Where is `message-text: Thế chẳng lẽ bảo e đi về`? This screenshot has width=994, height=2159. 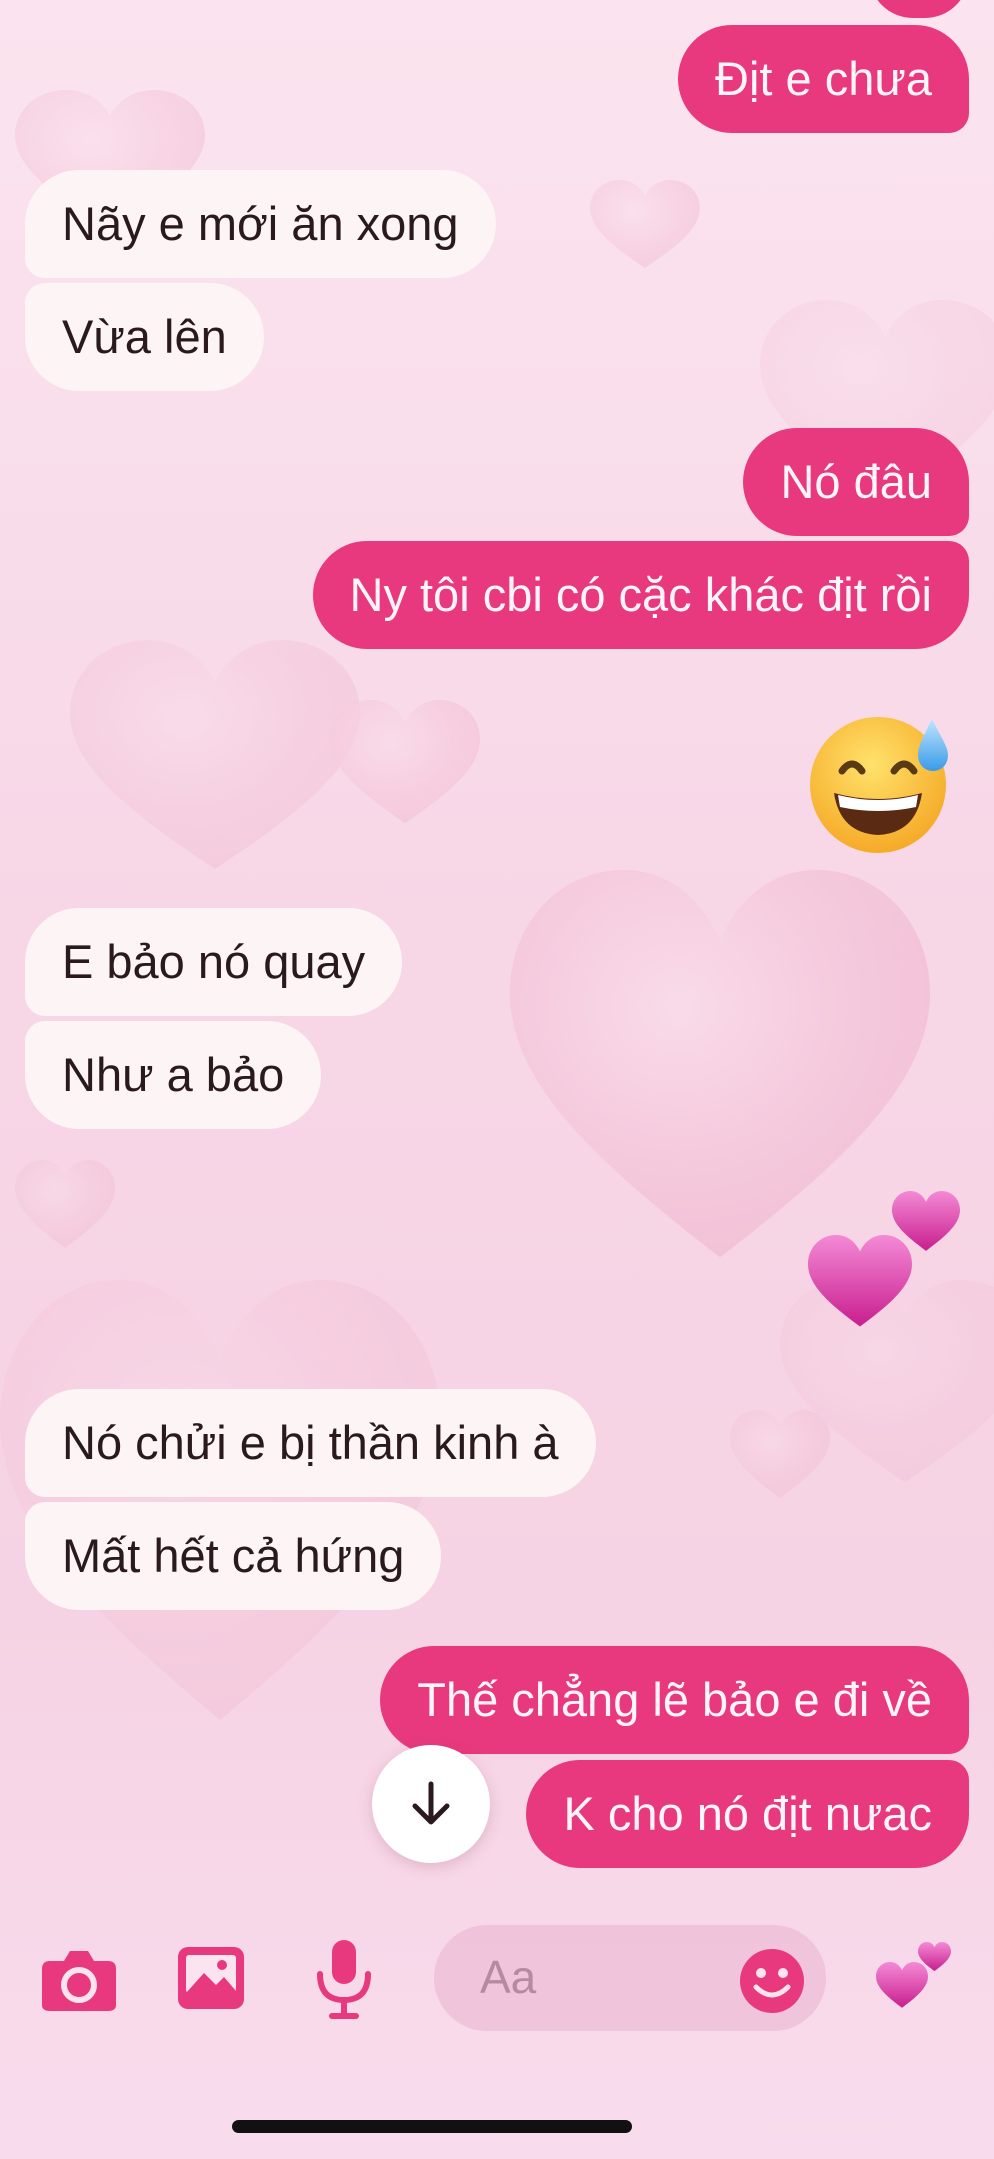
message-text: Thế chẳng lẽ bảo e đi về is located at coordinates (674, 1699).